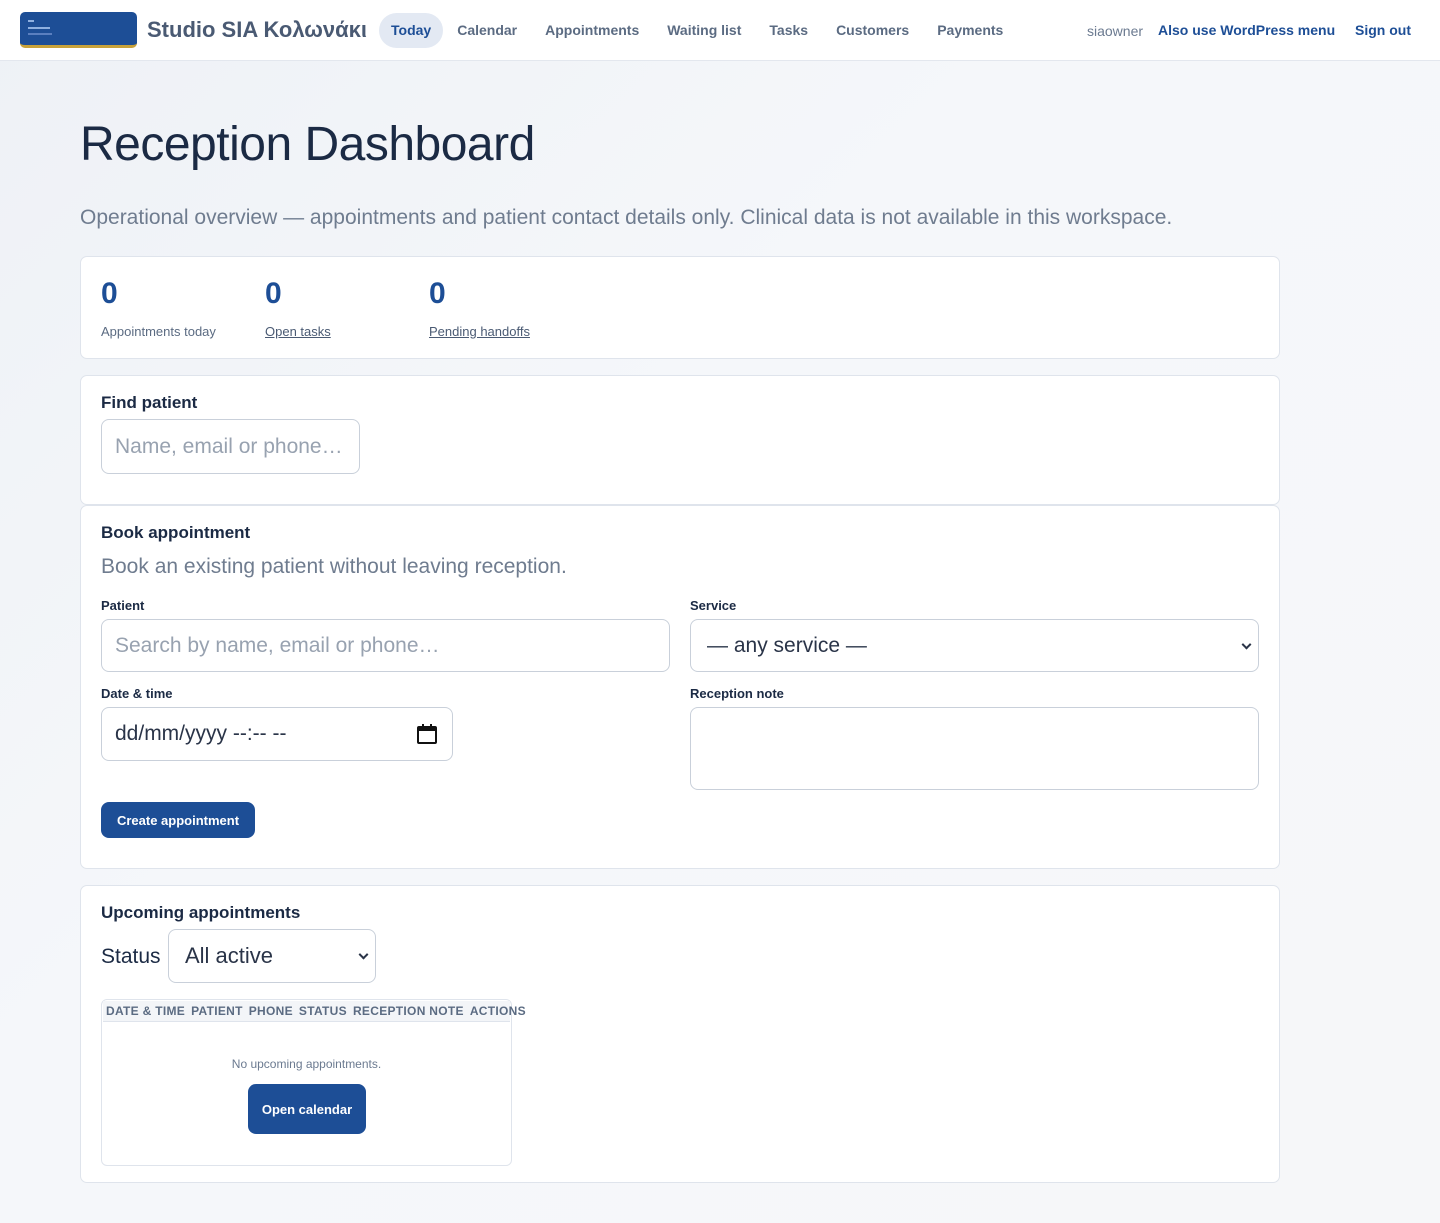 This screenshot has height=1223, width=1440. What do you see at coordinates (704, 30) in the screenshot?
I see `nav-waiting-list: Waiting list` at bounding box center [704, 30].